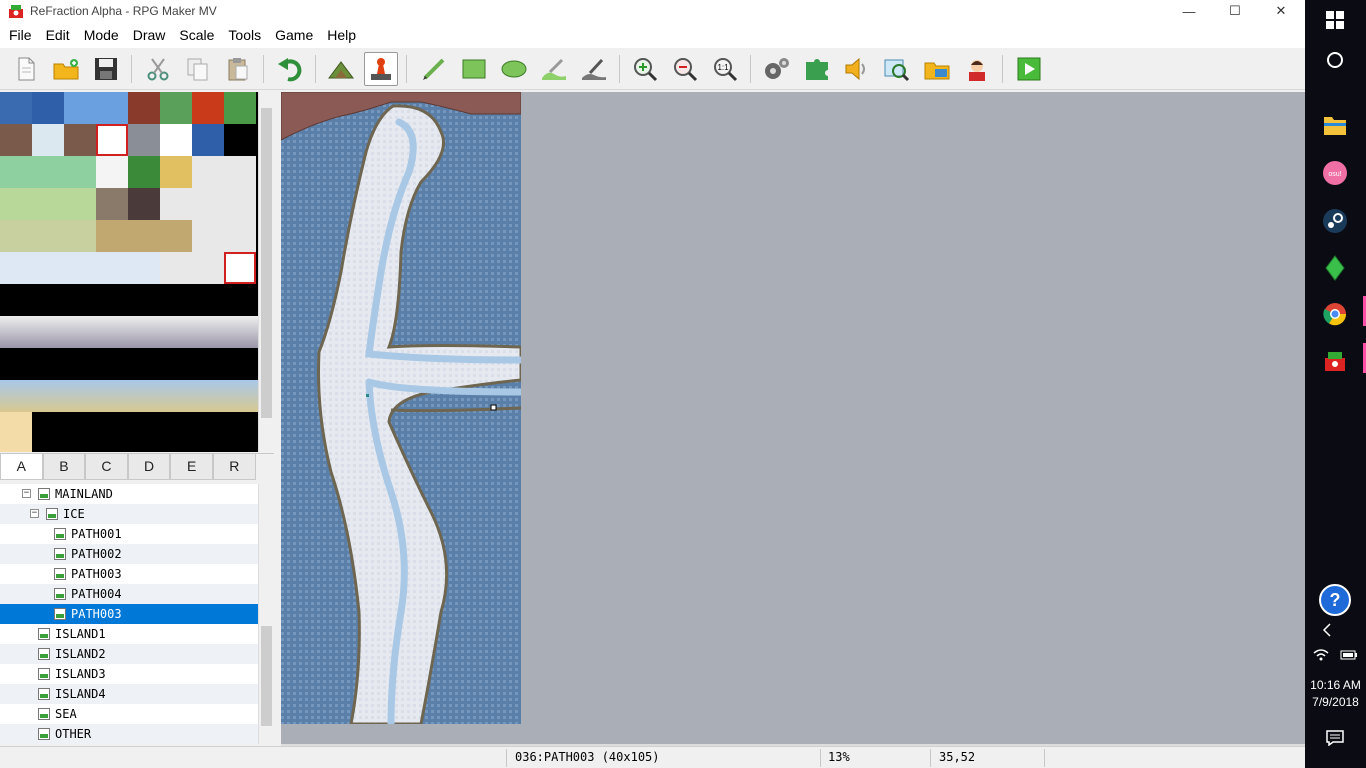 This screenshot has width=1366, height=768. What do you see at coordinates (1335, 268) in the screenshot?
I see `sims-button` at bounding box center [1335, 268].